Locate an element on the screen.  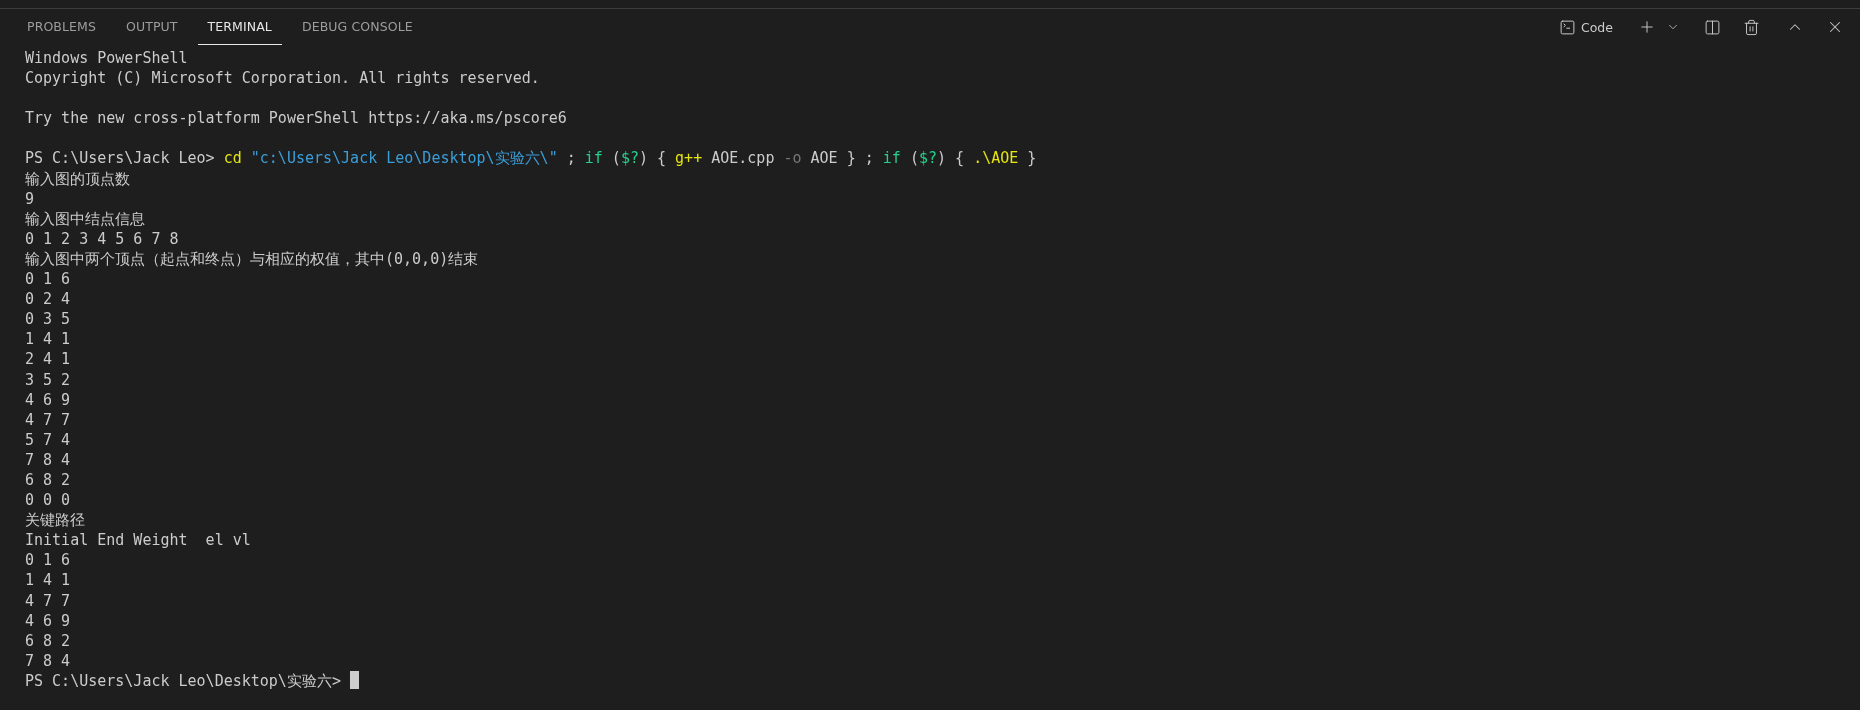
terminal-shell-button: Code is located at coordinates (1586, 27).